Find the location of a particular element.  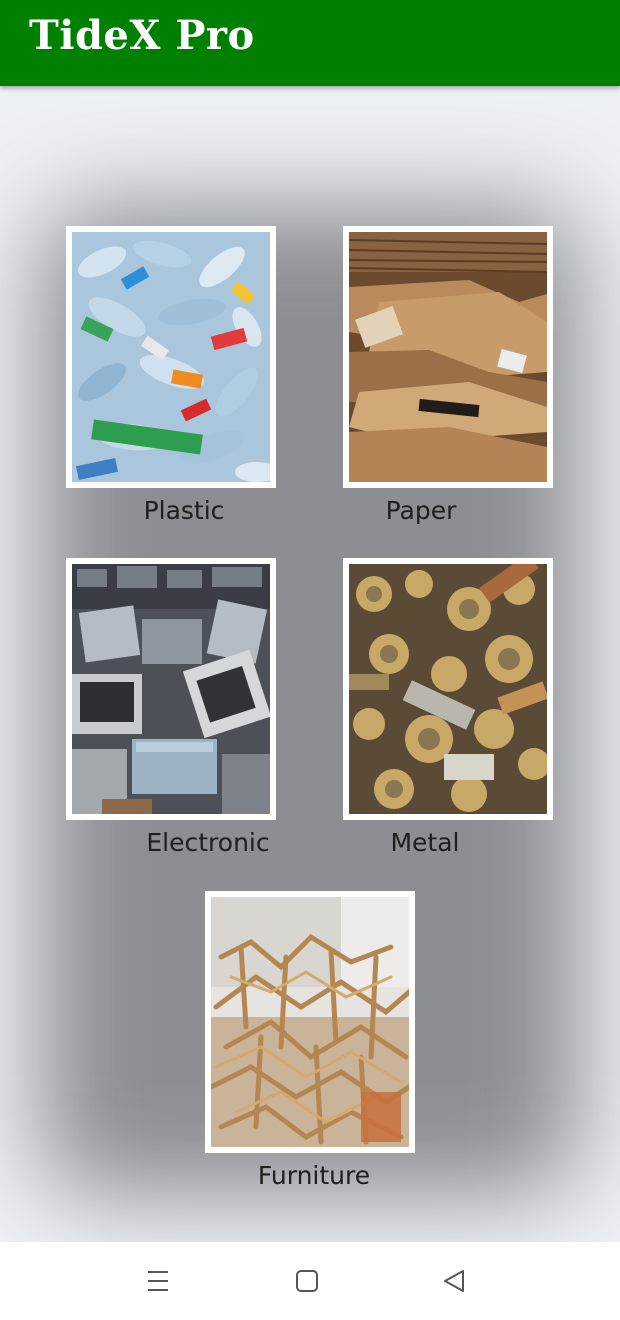

category-label-electronic: Electronic is located at coordinates (208, 842).